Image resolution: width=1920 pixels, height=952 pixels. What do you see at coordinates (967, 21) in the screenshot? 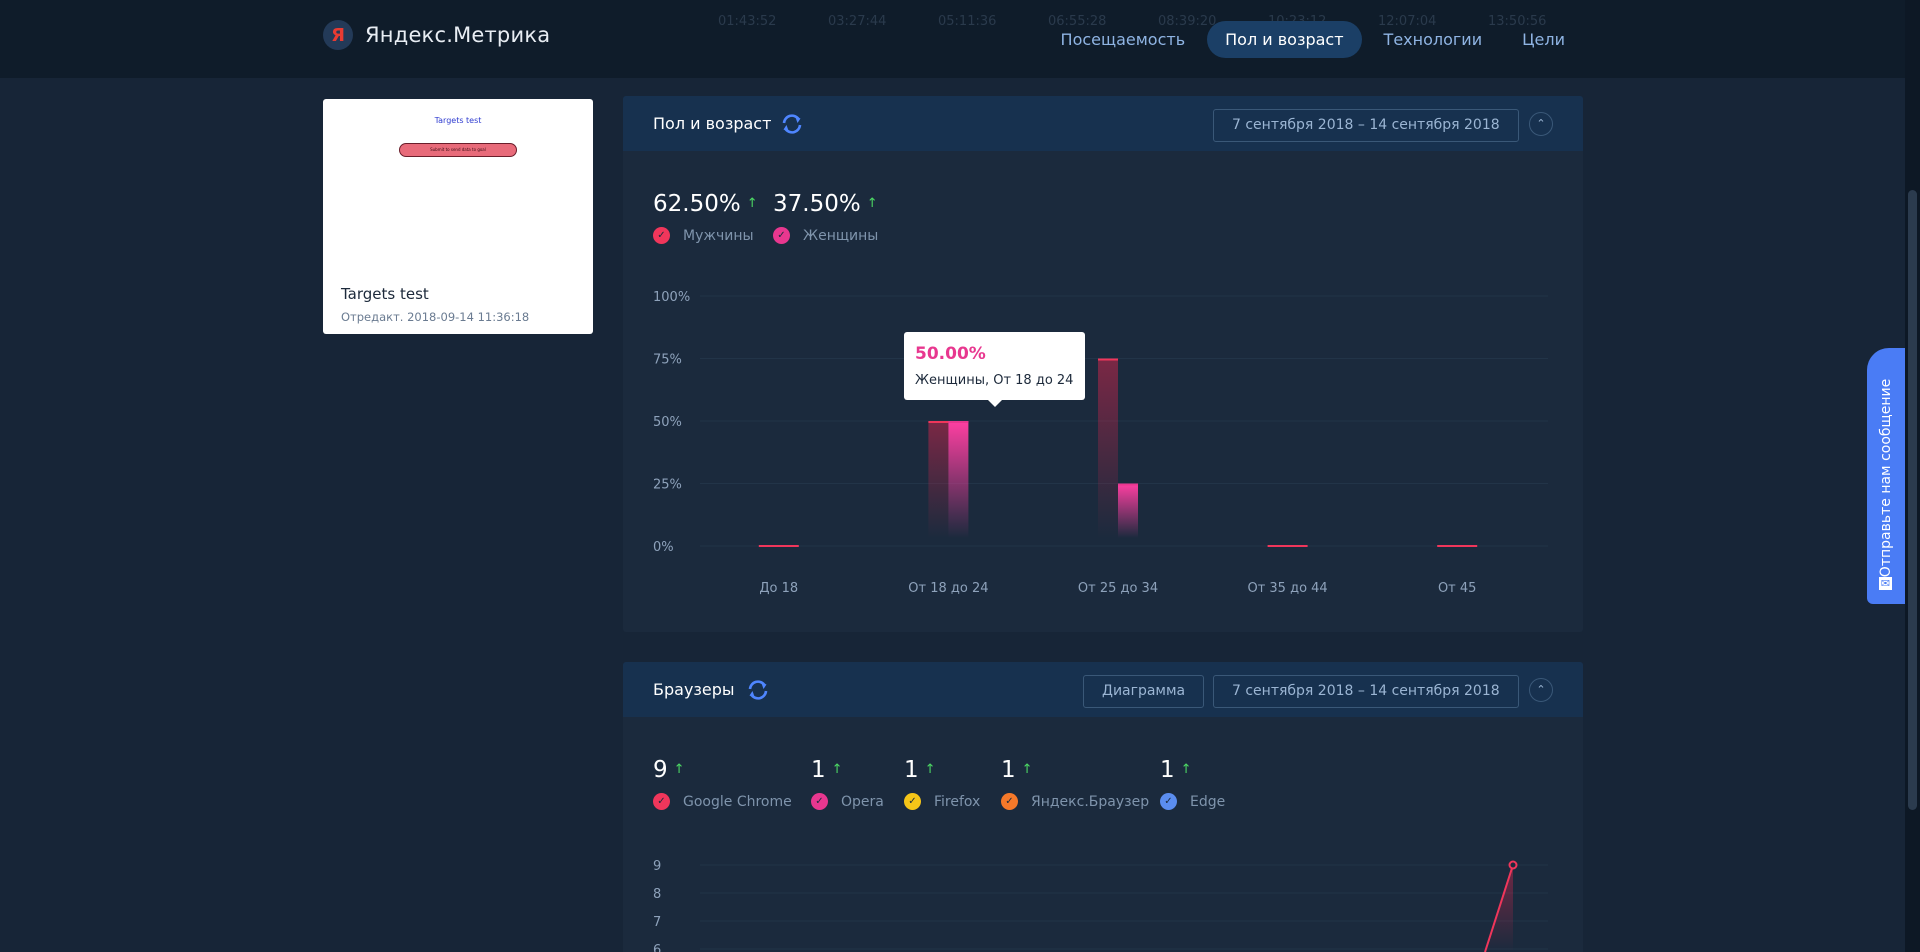
I see `ghost-time: 05:11:36` at bounding box center [967, 21].